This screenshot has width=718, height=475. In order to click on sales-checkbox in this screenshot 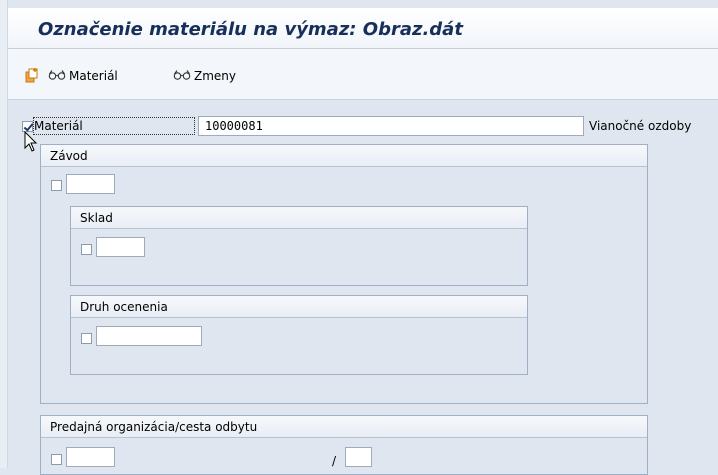, I will do `click(56, 459)`.